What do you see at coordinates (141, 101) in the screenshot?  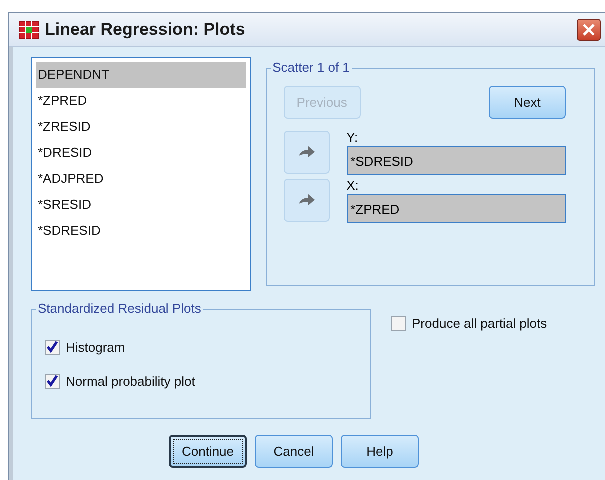 I see `list-item: *ZPRED` at bounding box center [141, 101].